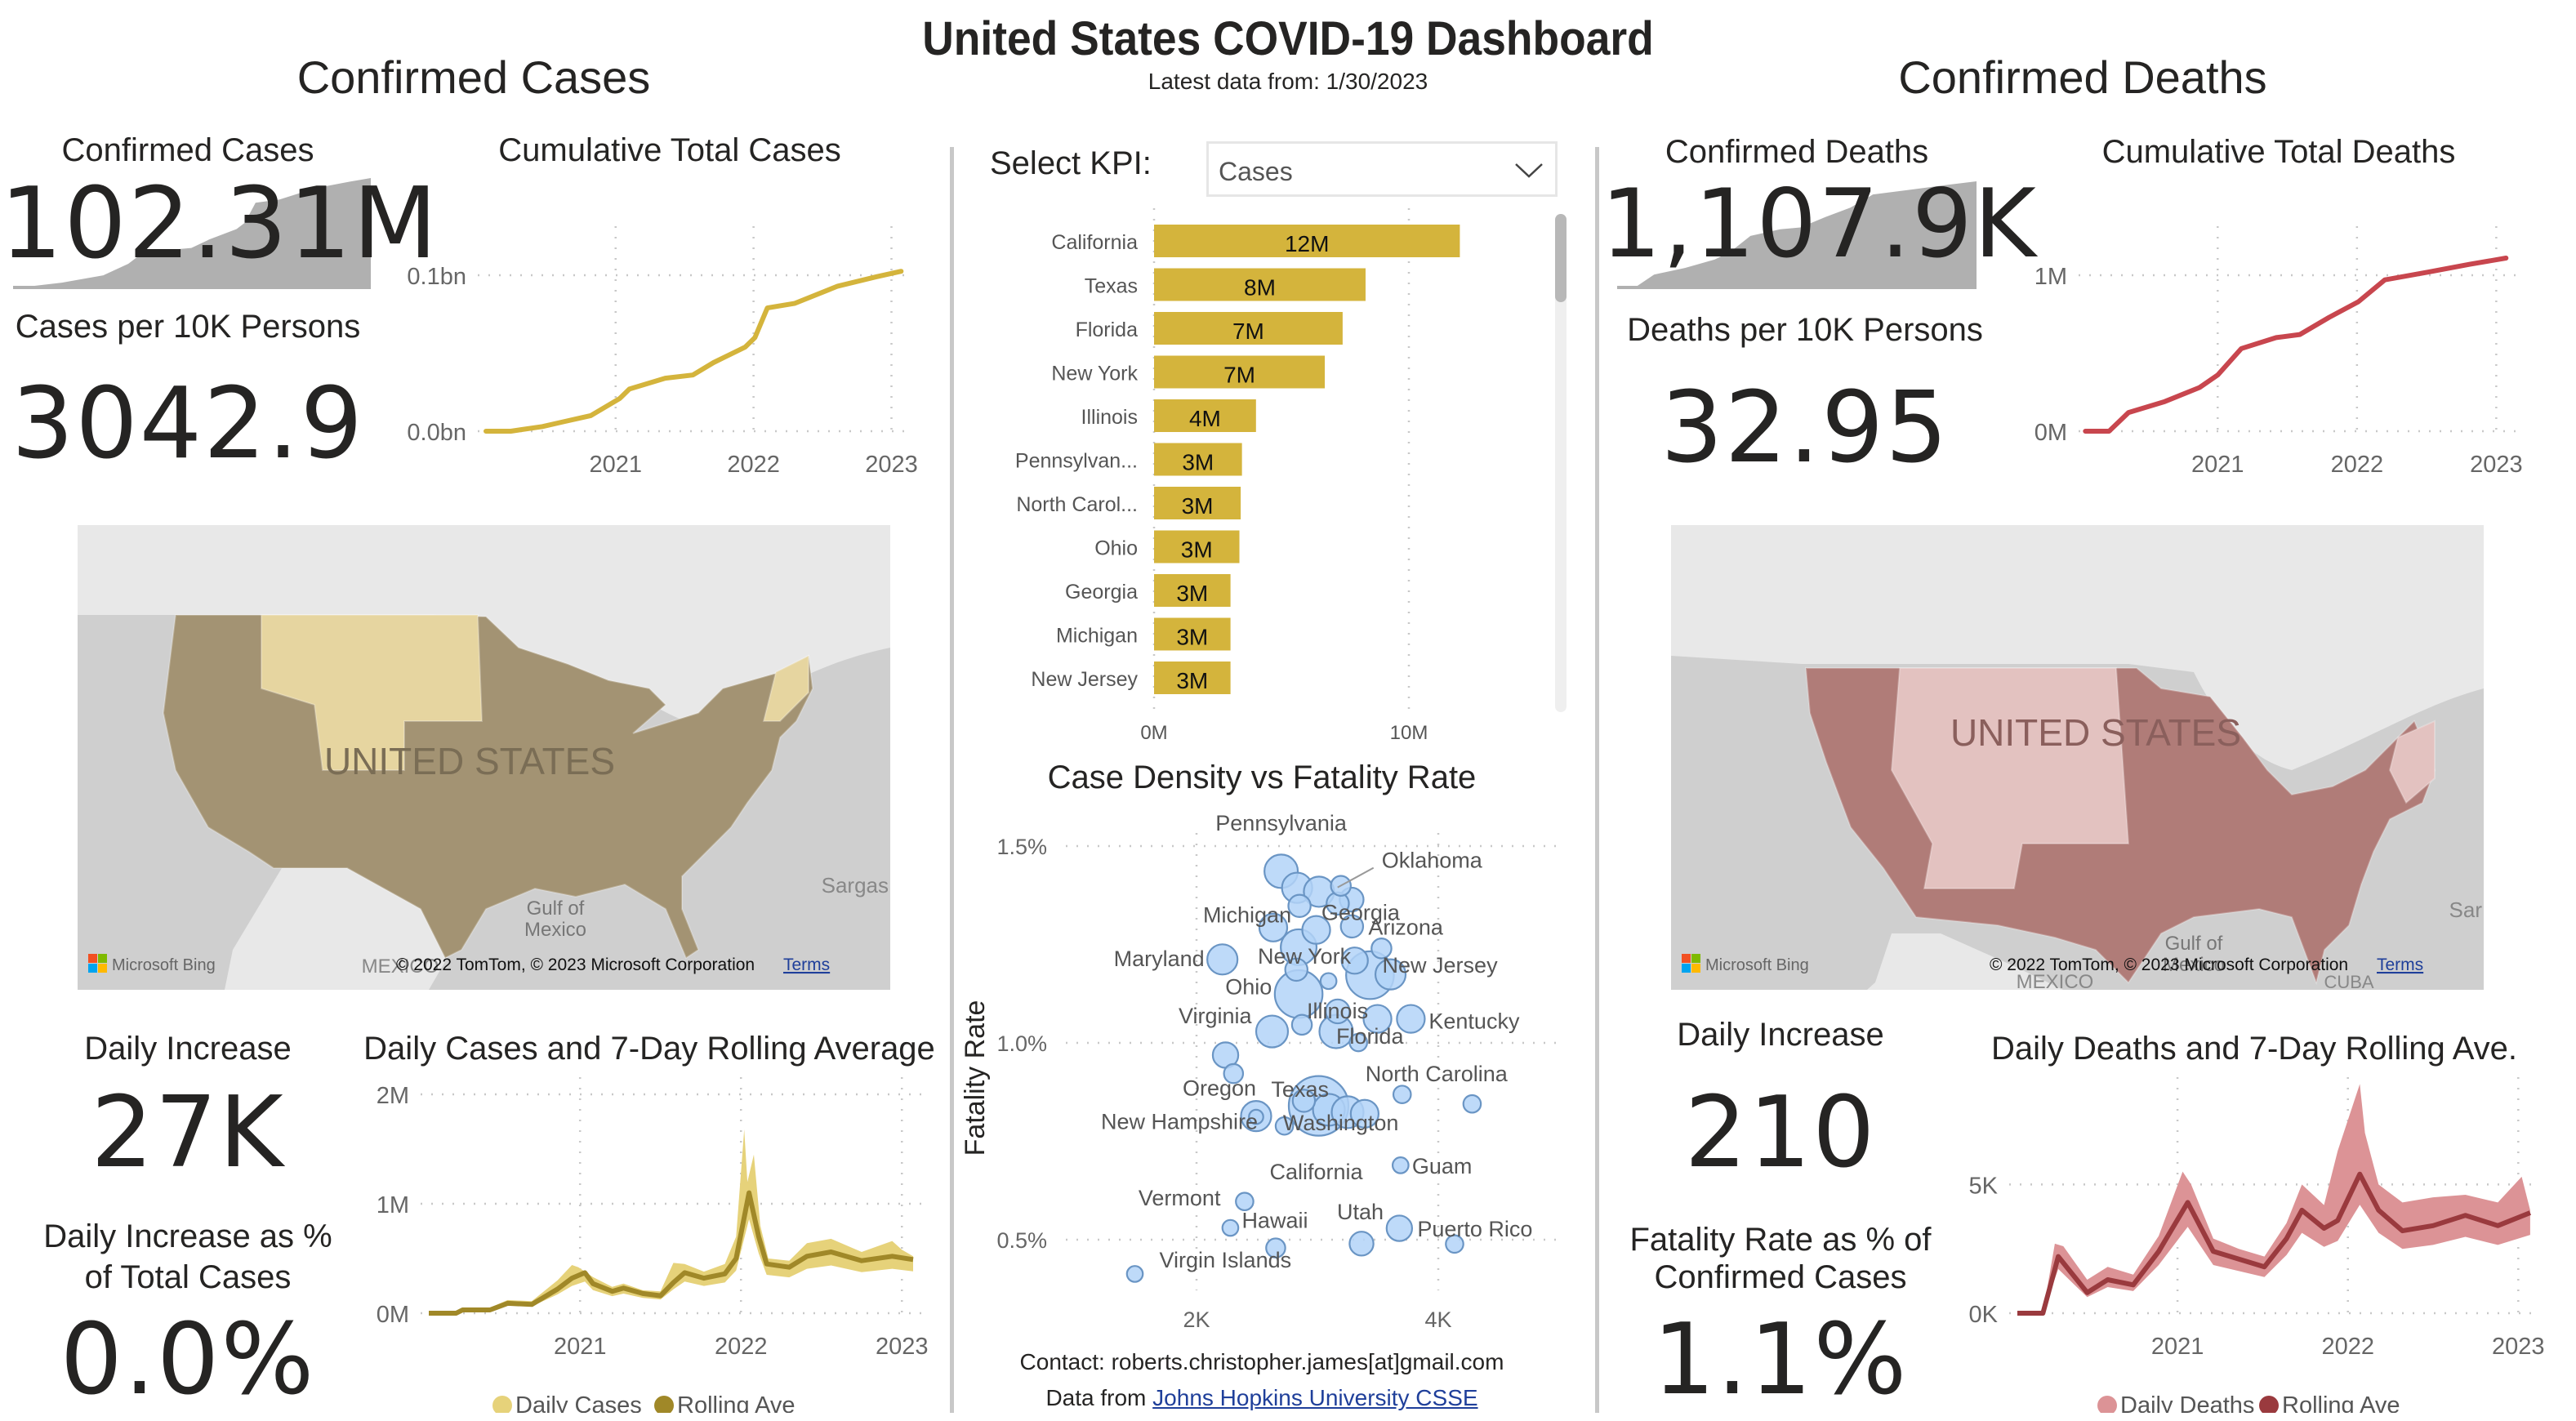 Image resolution: width=2576 pixels, height=1421 pixels. What do you see at coordinates (1262, 777) in the screenshot?
I see `scatter-title: Case Density vs Fatality Rate` at bounding box center [1262, 777].